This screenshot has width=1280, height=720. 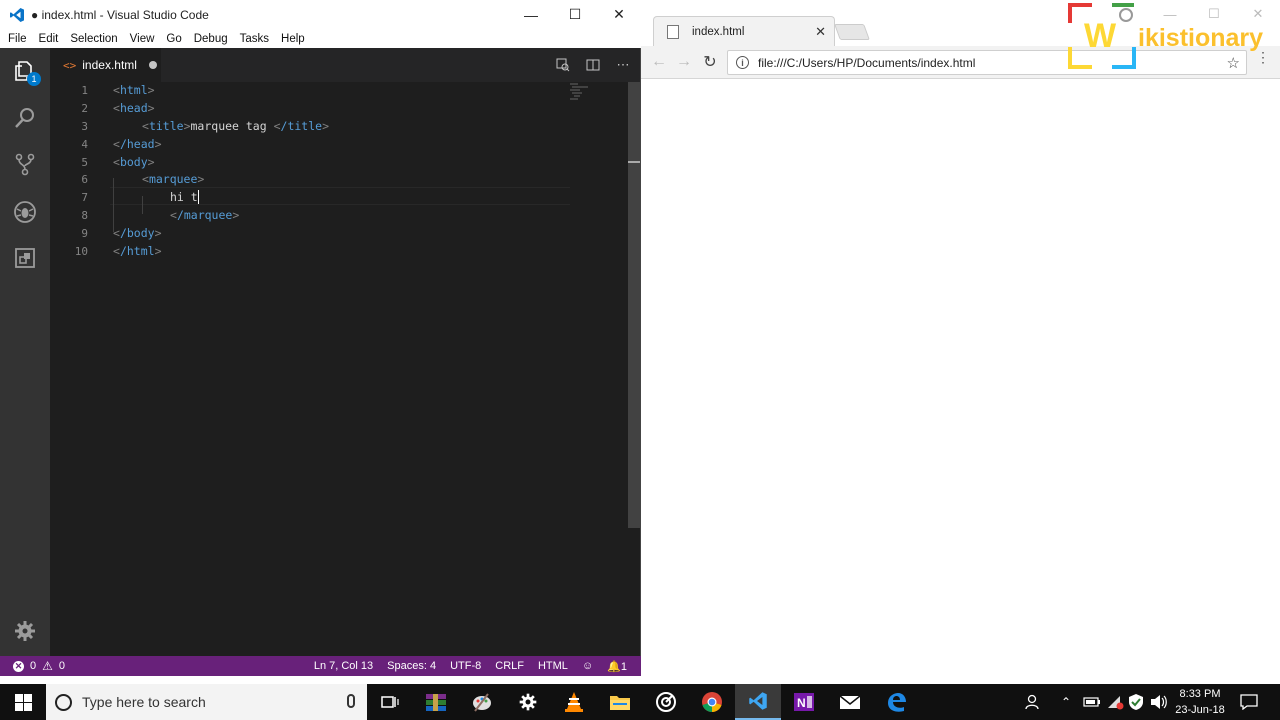 What do you see at coordinates (587, 666) in the screenshot?
I see `feedback-smiley-icon: ☺` at bounding box center [587, 666].